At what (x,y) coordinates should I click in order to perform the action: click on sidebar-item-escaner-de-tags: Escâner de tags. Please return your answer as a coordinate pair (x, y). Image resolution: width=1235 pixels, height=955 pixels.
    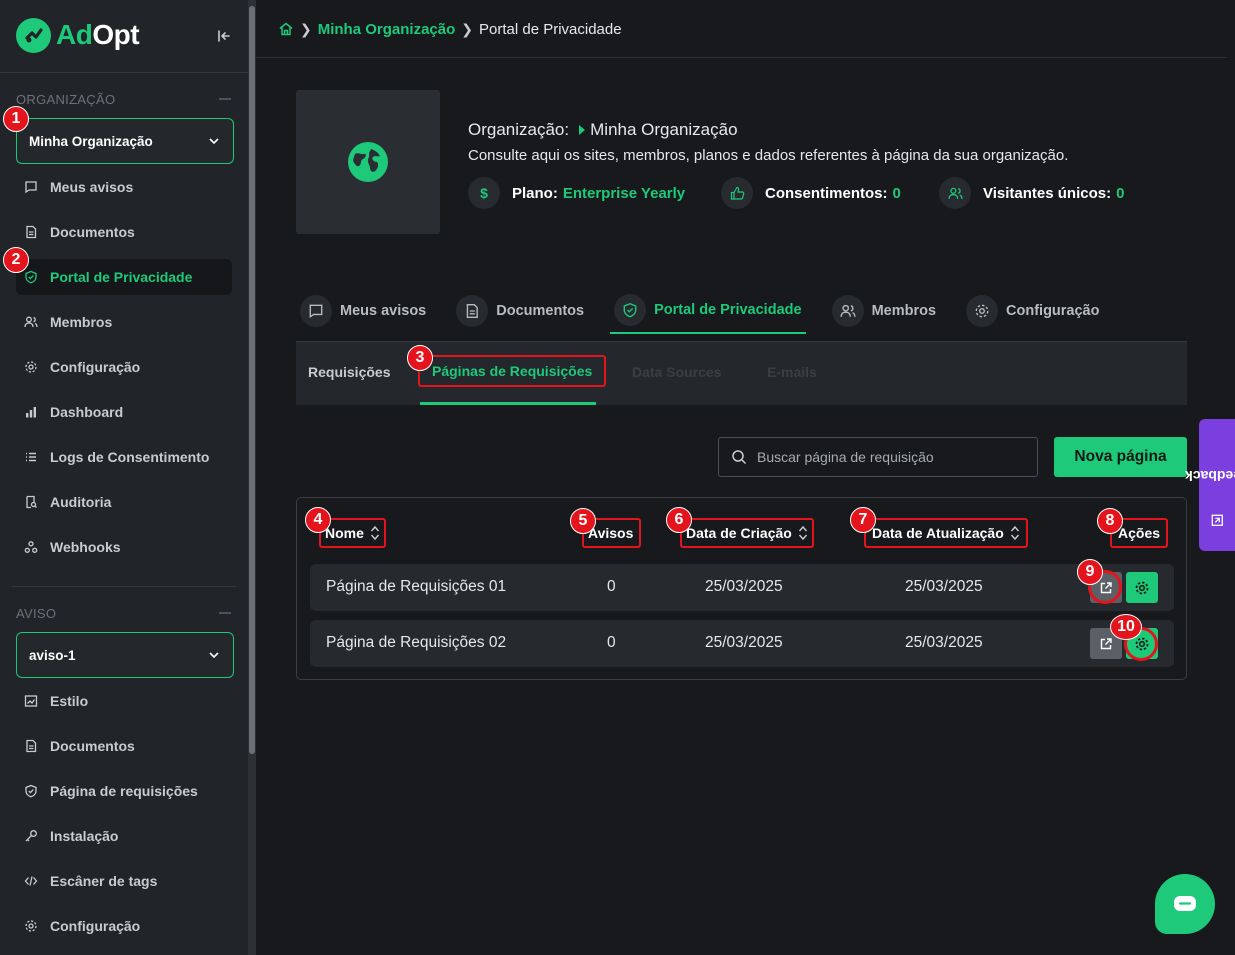
    Looking at the image, I should click on (124, 881).